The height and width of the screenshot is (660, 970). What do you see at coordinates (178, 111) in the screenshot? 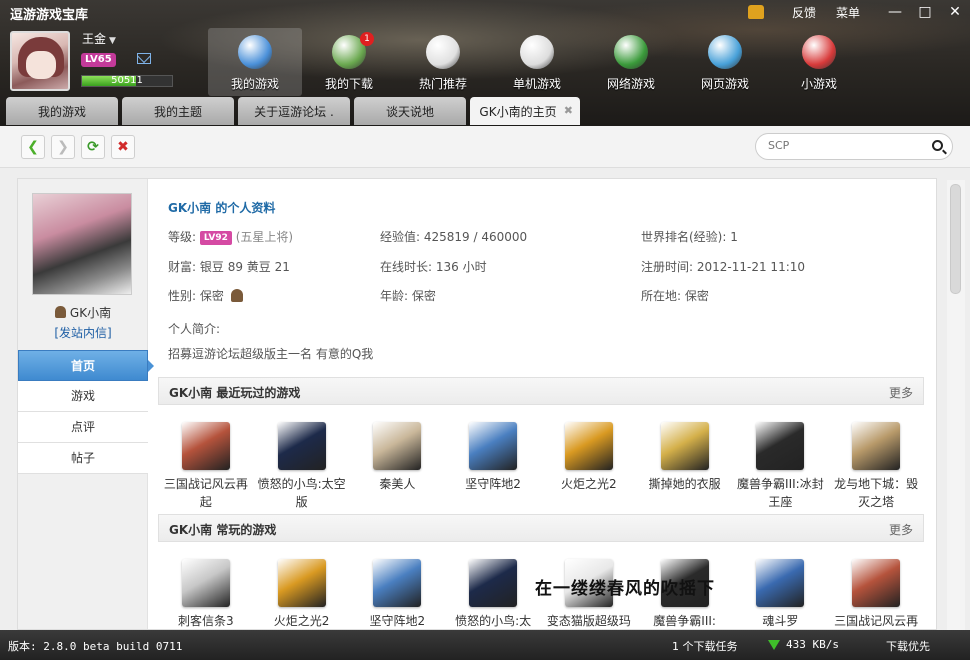
I see `tab-1: 我的主题` at bounding box center [178, 111].